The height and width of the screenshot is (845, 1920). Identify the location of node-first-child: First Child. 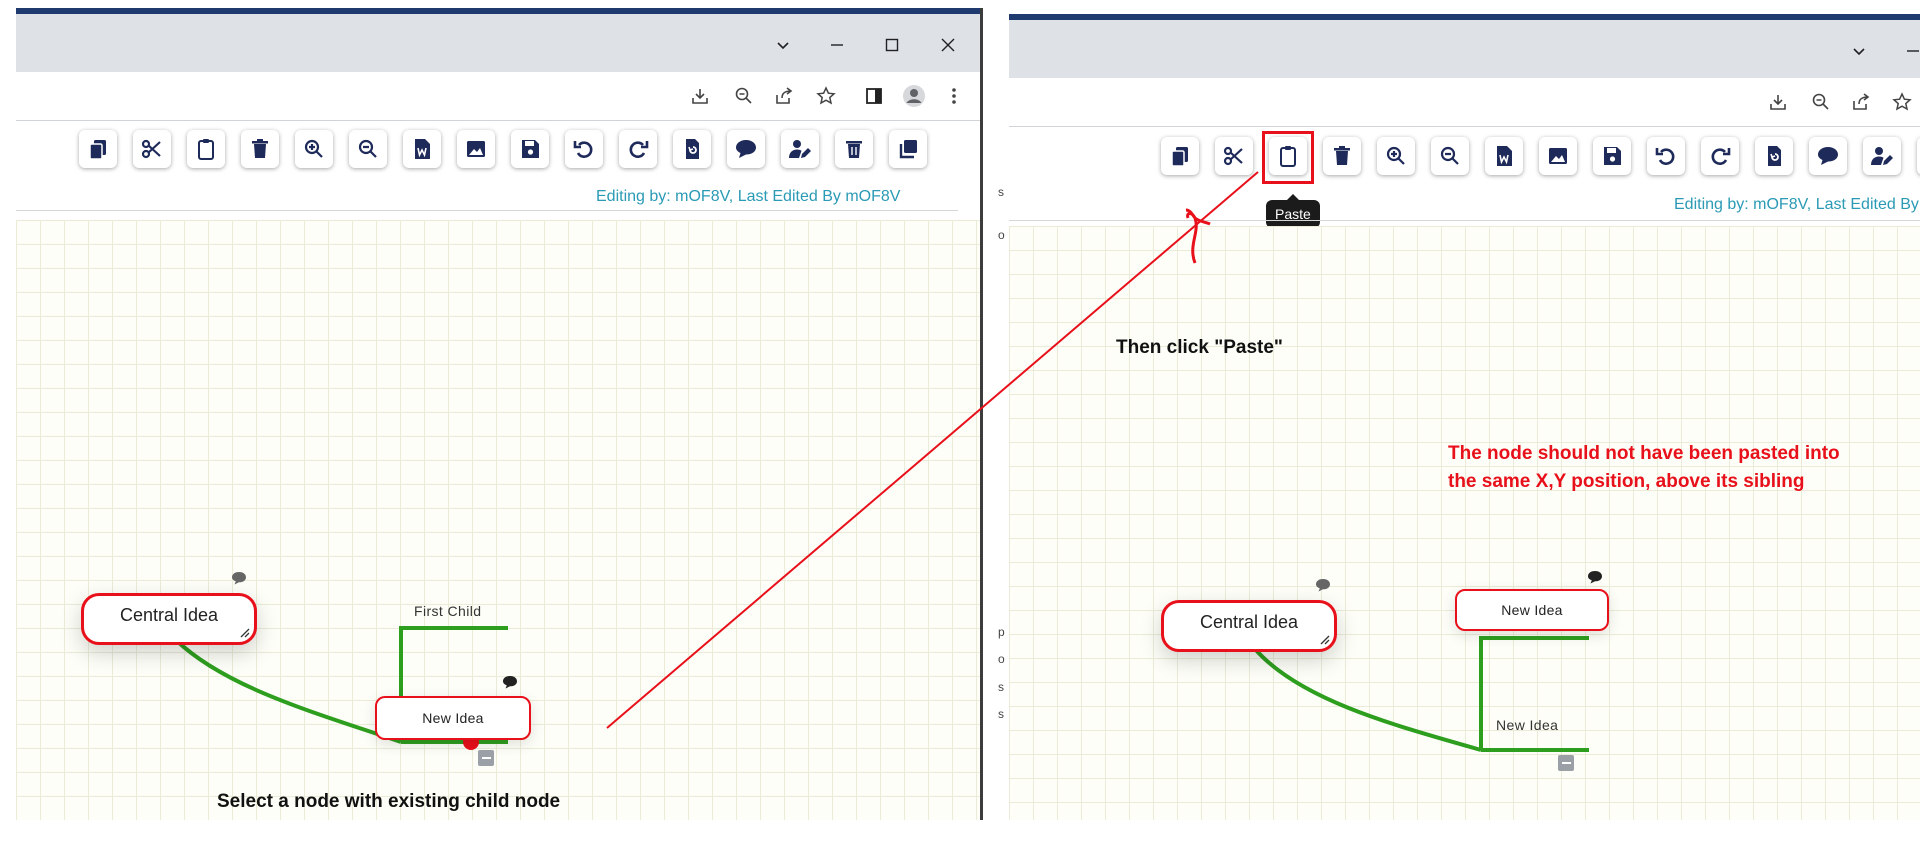
(447, 611).